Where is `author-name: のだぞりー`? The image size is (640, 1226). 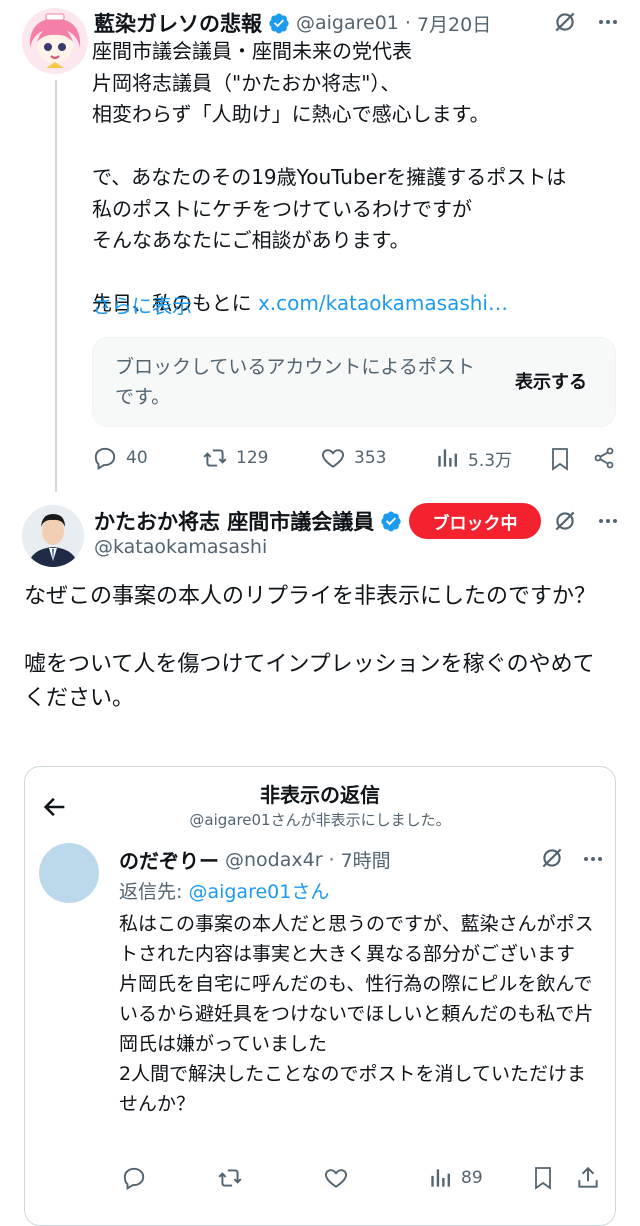 author-name: のだぞりー is located at coordinates (169, 859).